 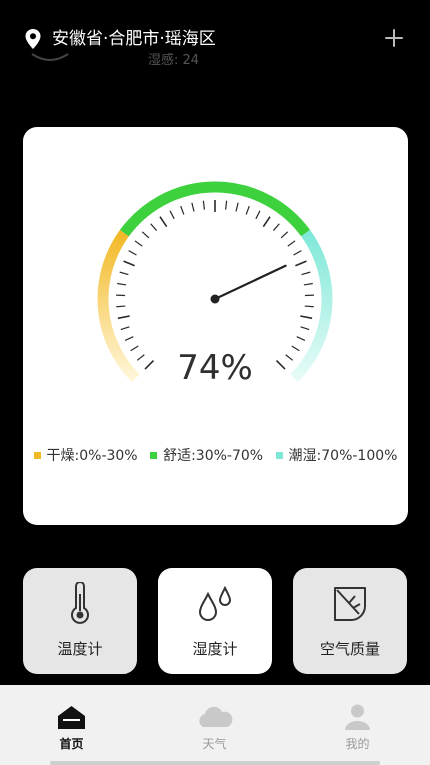 What do you see at coordinates (215, 649) in the screenshot?
I see `hygrometer-label: 湿度计` at bounding box center [215, 649].